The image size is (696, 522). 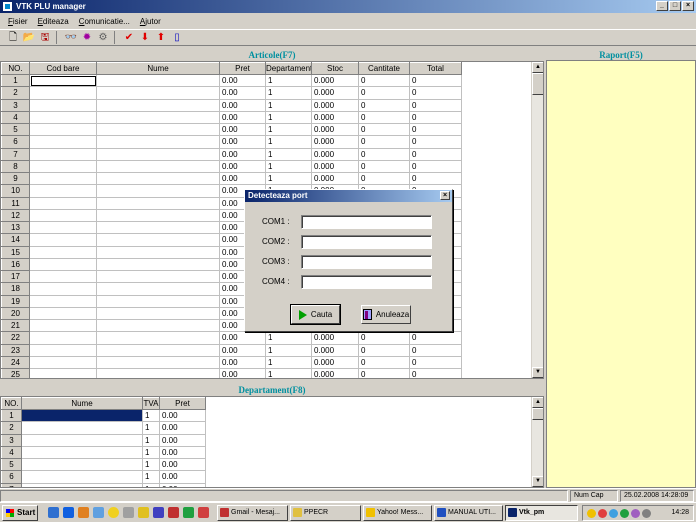 What do you see at coordinates (15, 178) in the screenshot?
I see `row-number: 9` at bounding box center [15, 178].